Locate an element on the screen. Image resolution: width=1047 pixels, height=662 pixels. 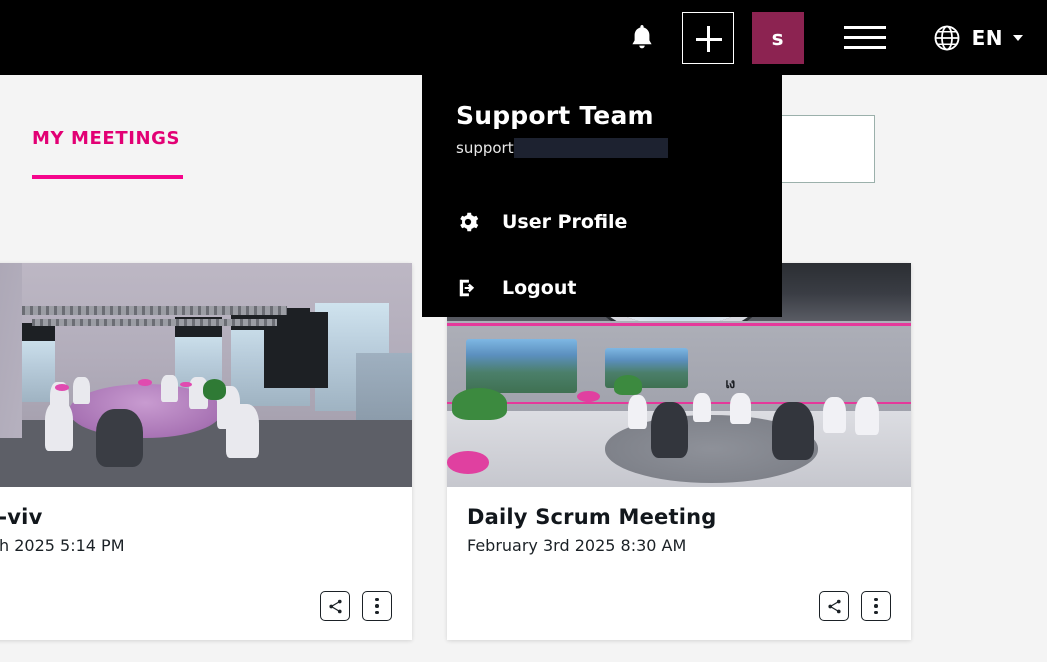
language-selector: EN is located at coordinates (977, 38).